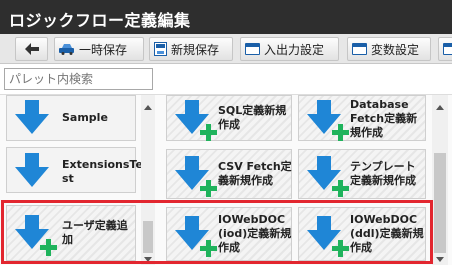 This screenshot has height=265, width=452. Describe the element at coordinates (67, 49) in the screenshot. I see `save-car-icon` at that location.